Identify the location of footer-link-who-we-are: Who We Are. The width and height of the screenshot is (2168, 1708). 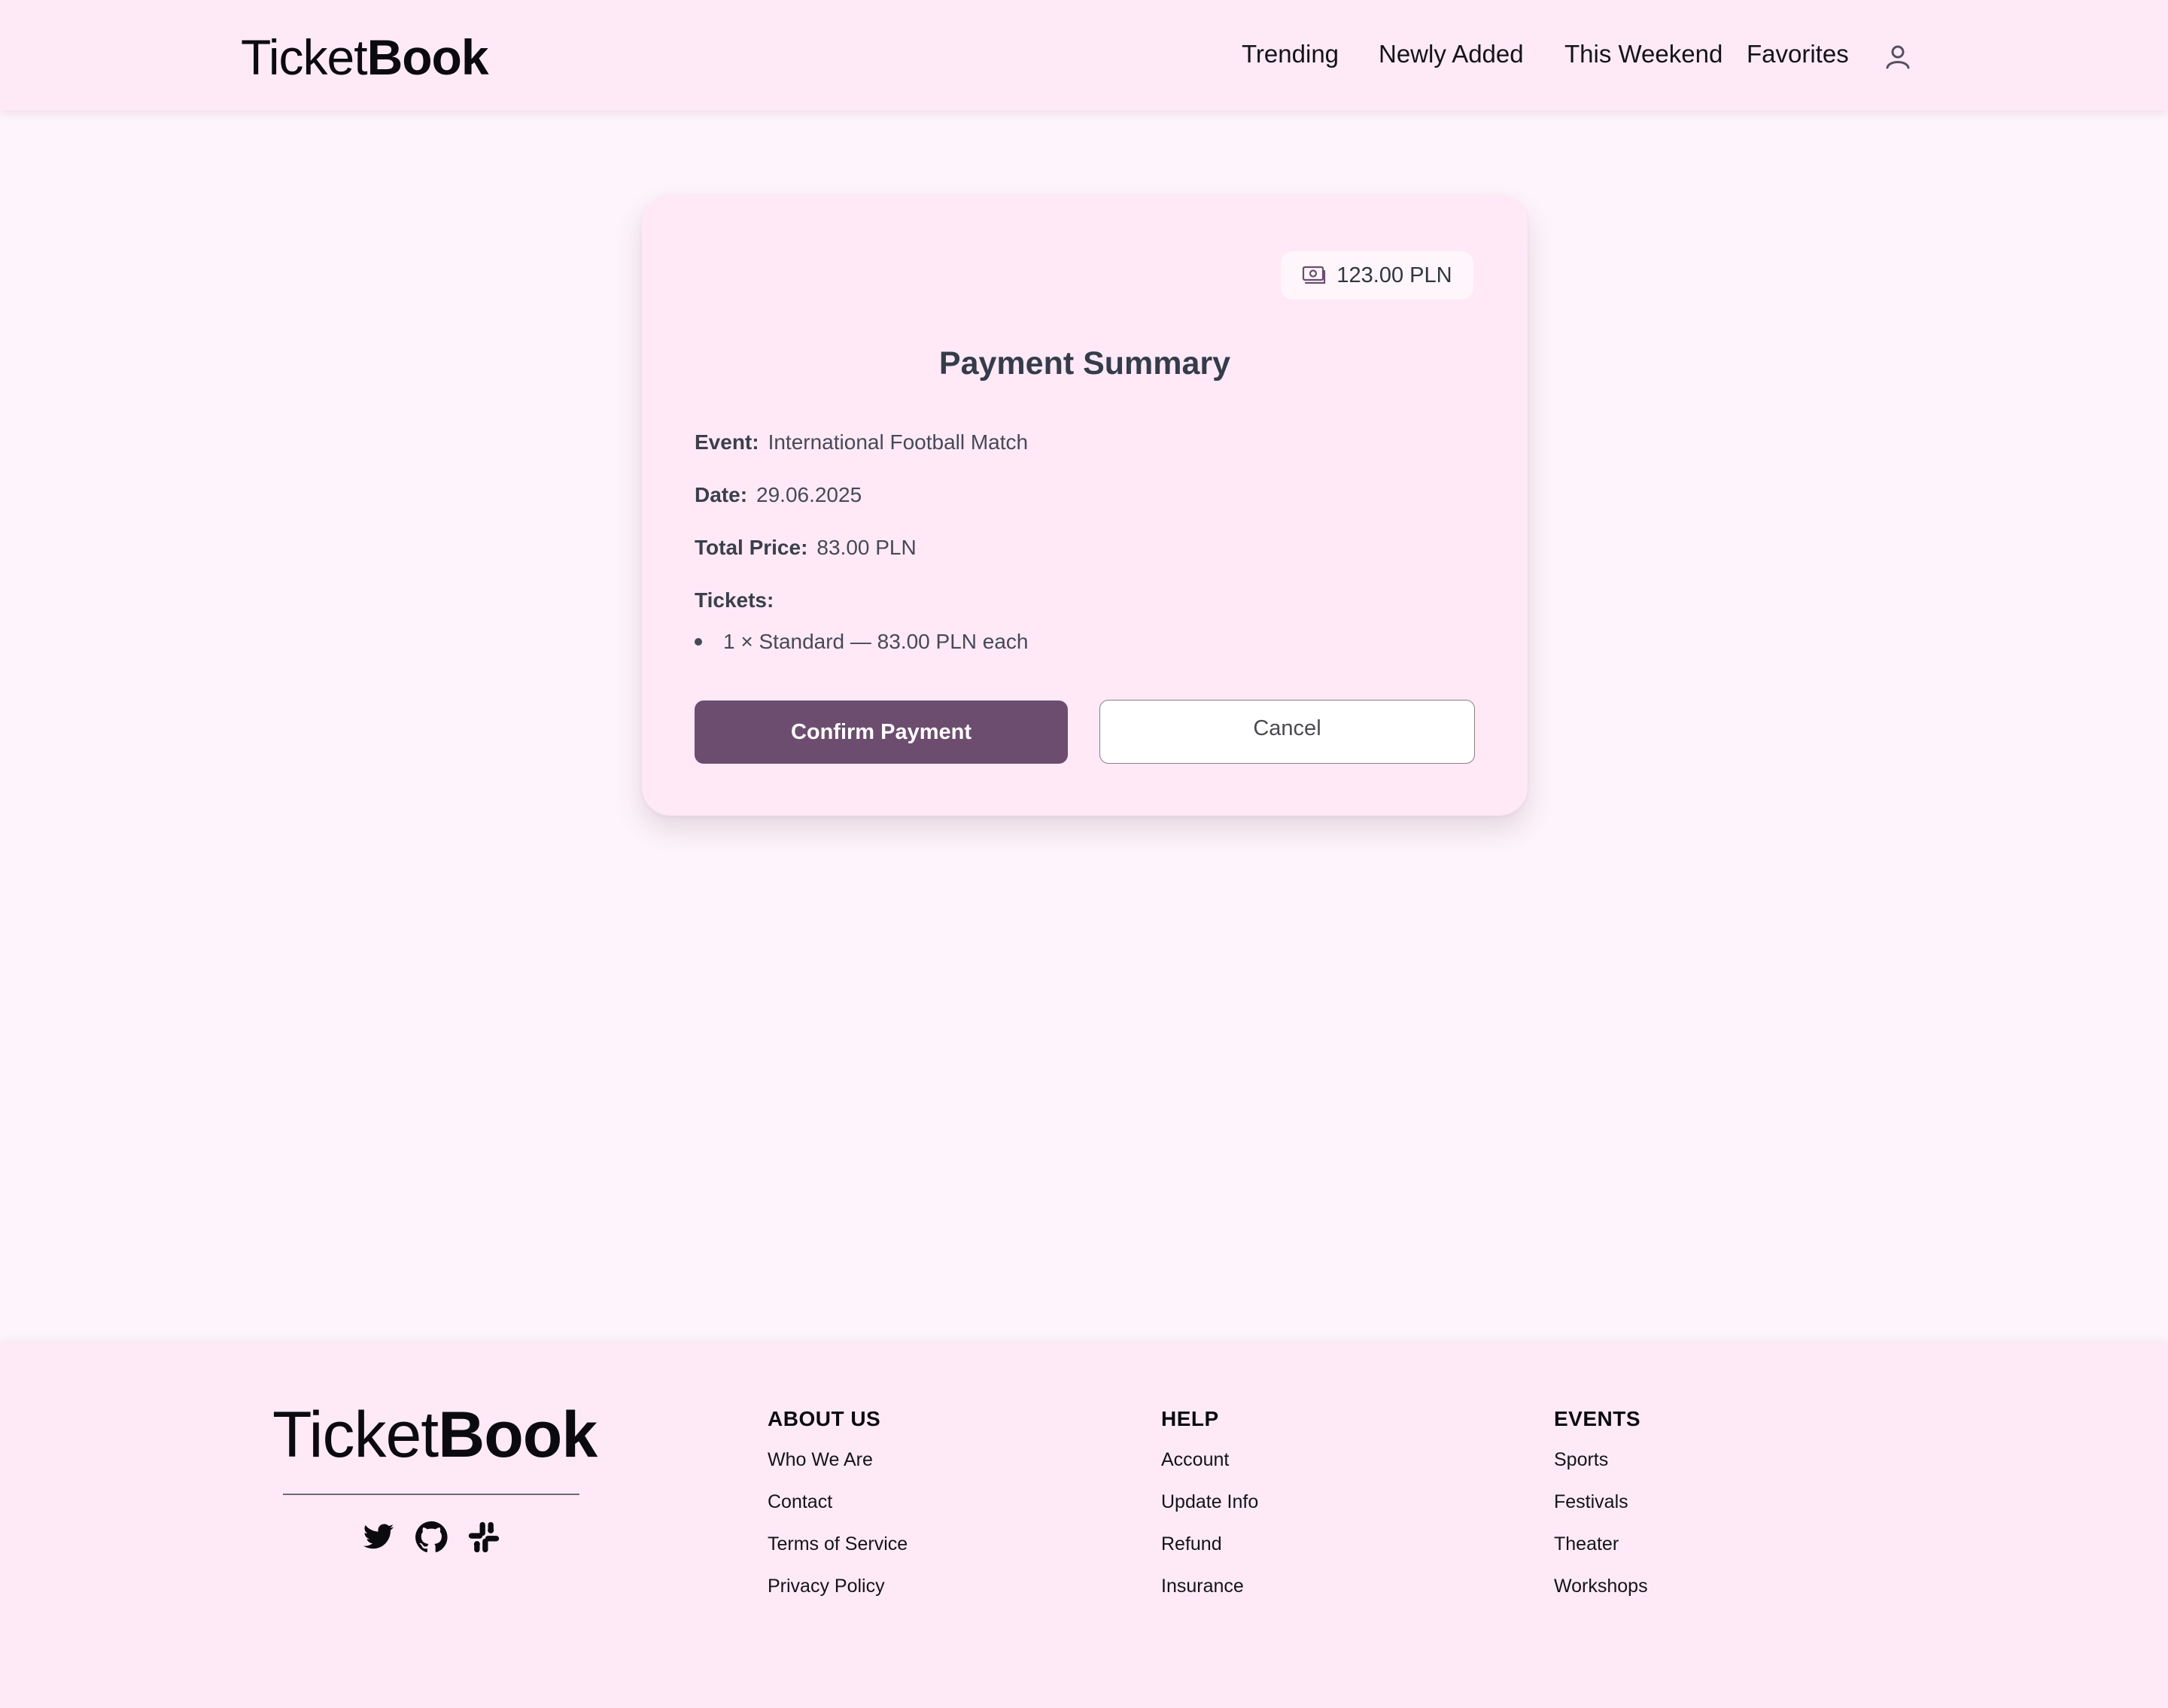
(820, 1460).